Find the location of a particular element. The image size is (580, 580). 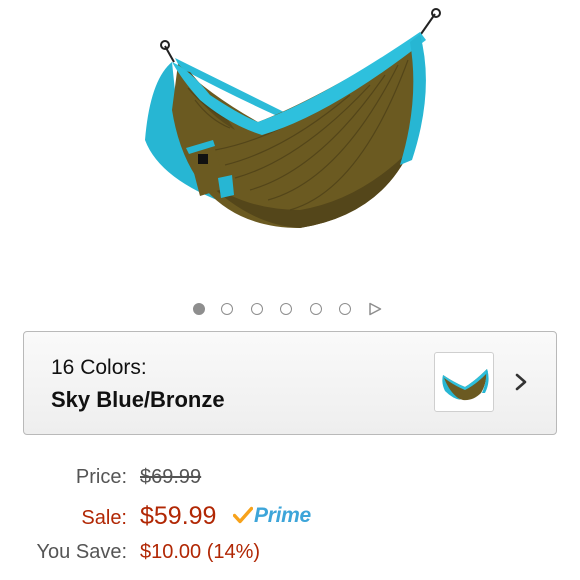

video-play-icon is located at coordinates (375, 309).